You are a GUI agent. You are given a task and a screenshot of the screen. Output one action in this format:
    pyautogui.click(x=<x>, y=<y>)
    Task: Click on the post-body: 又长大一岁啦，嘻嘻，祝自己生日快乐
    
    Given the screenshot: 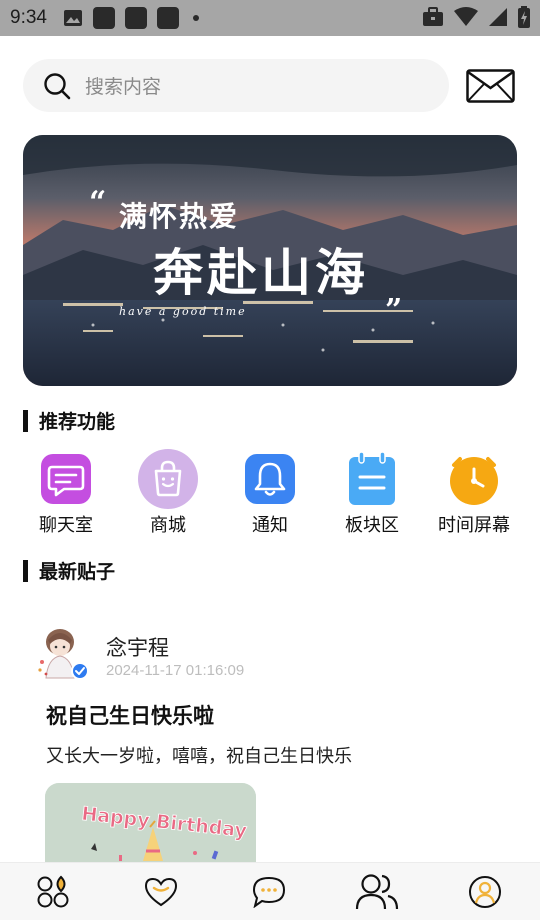 What is the action you would take?
    pyautogui.click(x=199, y=756)
    